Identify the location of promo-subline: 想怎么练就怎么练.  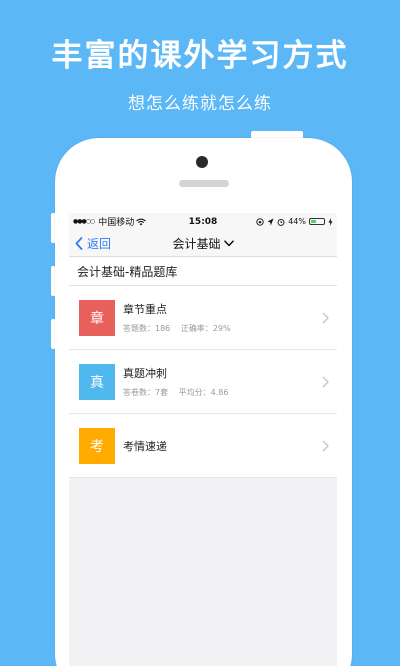
(200, 104).